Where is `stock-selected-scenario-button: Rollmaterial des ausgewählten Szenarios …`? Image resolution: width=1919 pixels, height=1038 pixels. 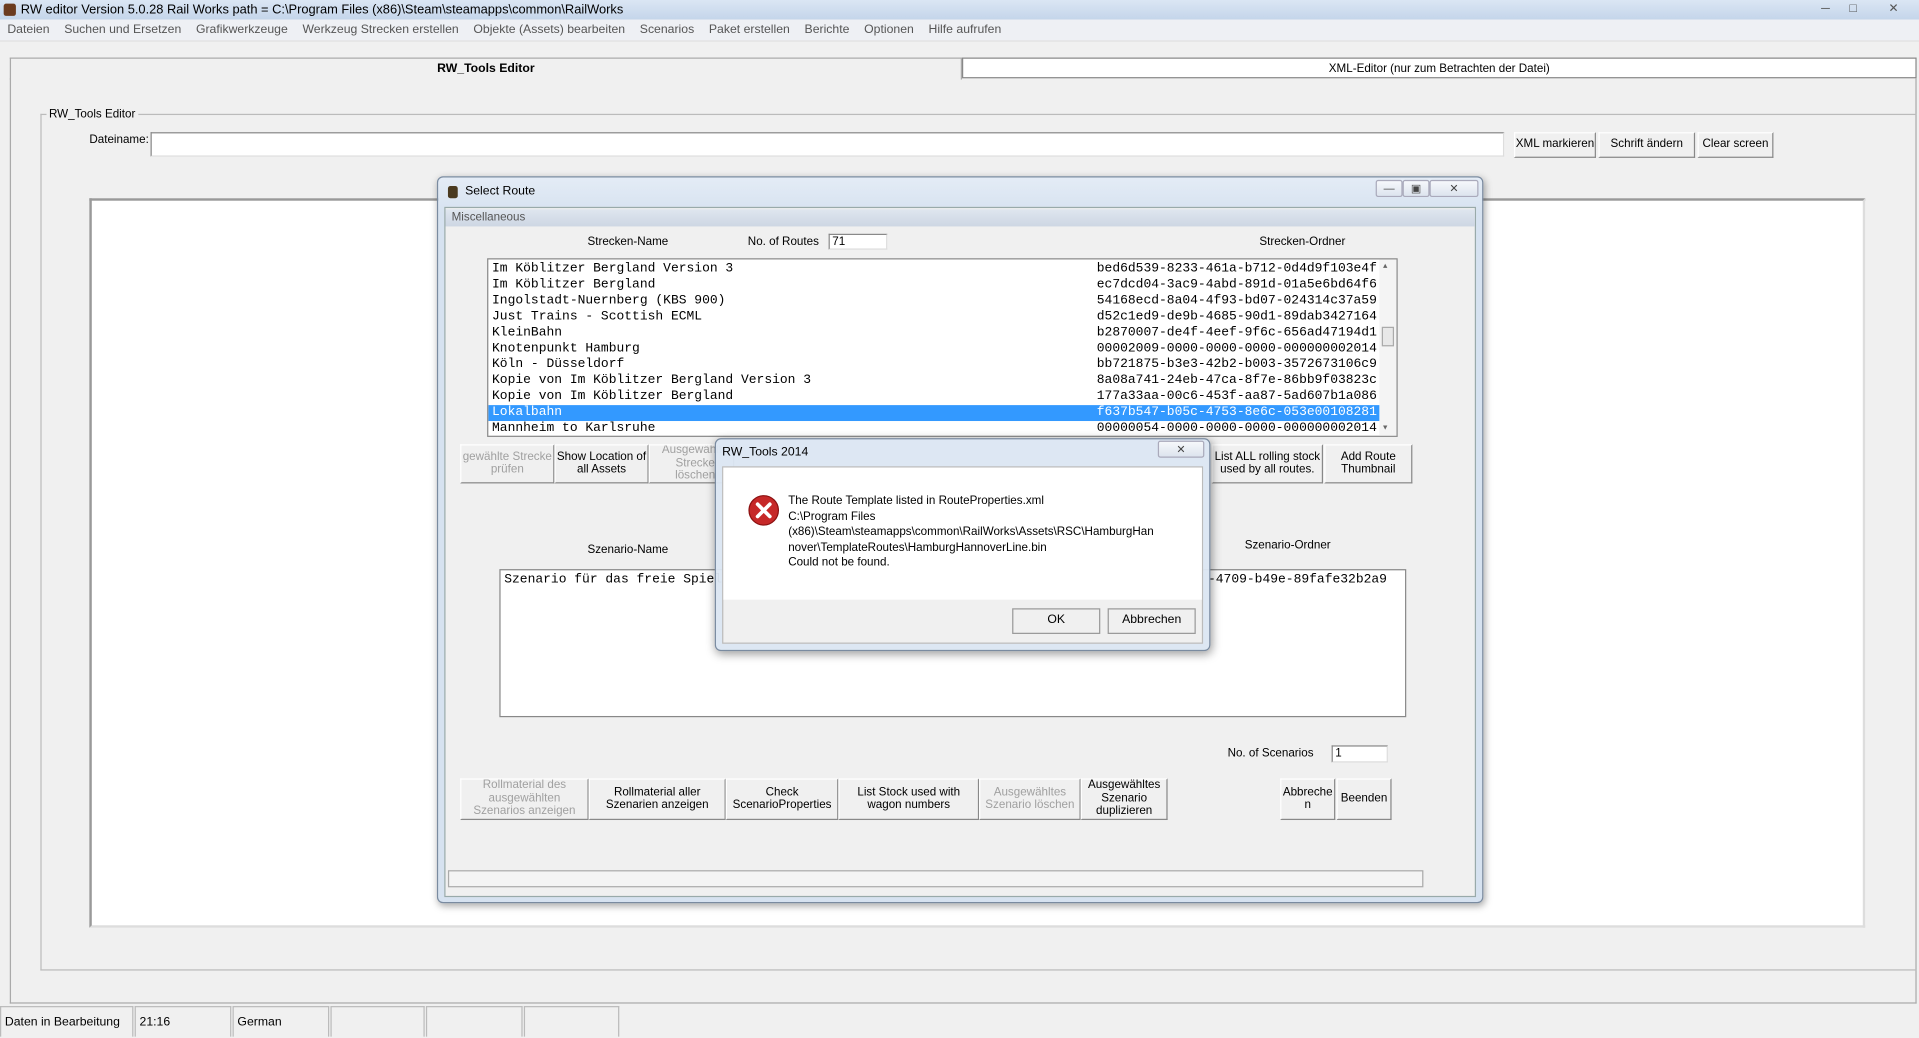 stock-selected-scenario-button: Rollmaterial des ausgewählten Szenarios … is located at coordinates (524, 799).